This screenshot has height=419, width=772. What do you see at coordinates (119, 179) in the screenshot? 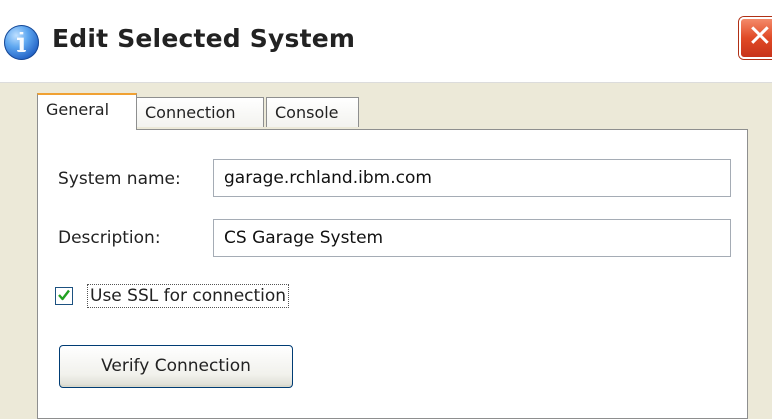
I see `system-name-label: System name:` at bounding box center [119, 179].